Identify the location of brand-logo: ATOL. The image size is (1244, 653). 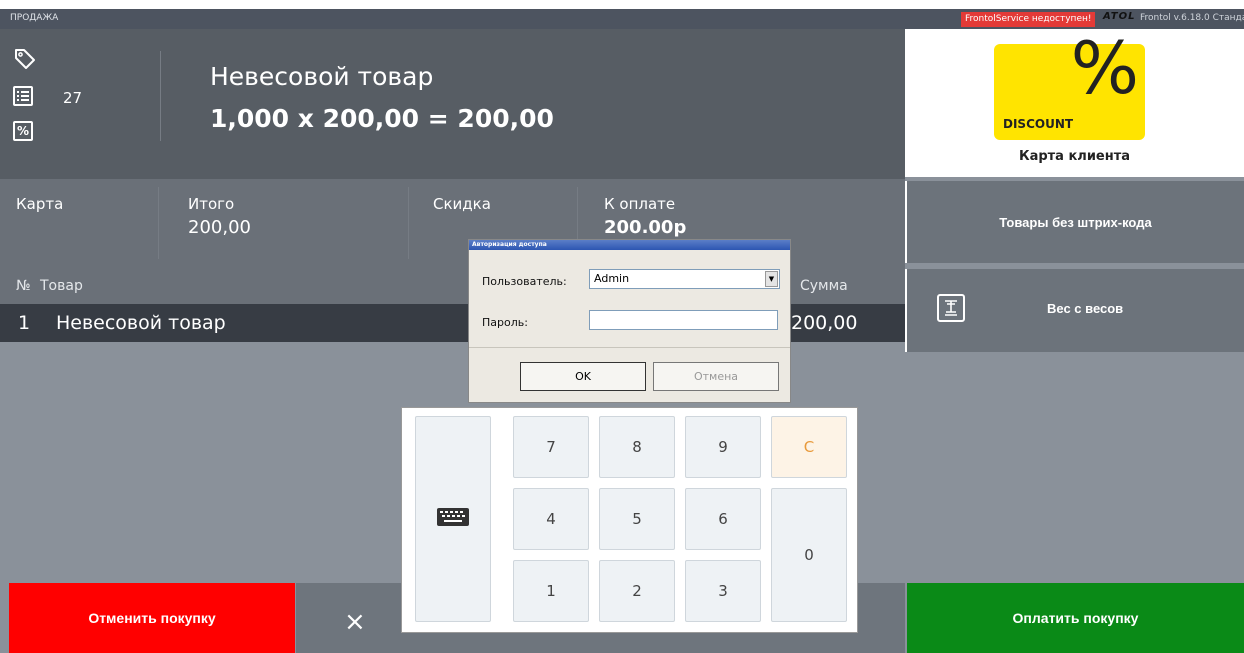
(1119, 16).